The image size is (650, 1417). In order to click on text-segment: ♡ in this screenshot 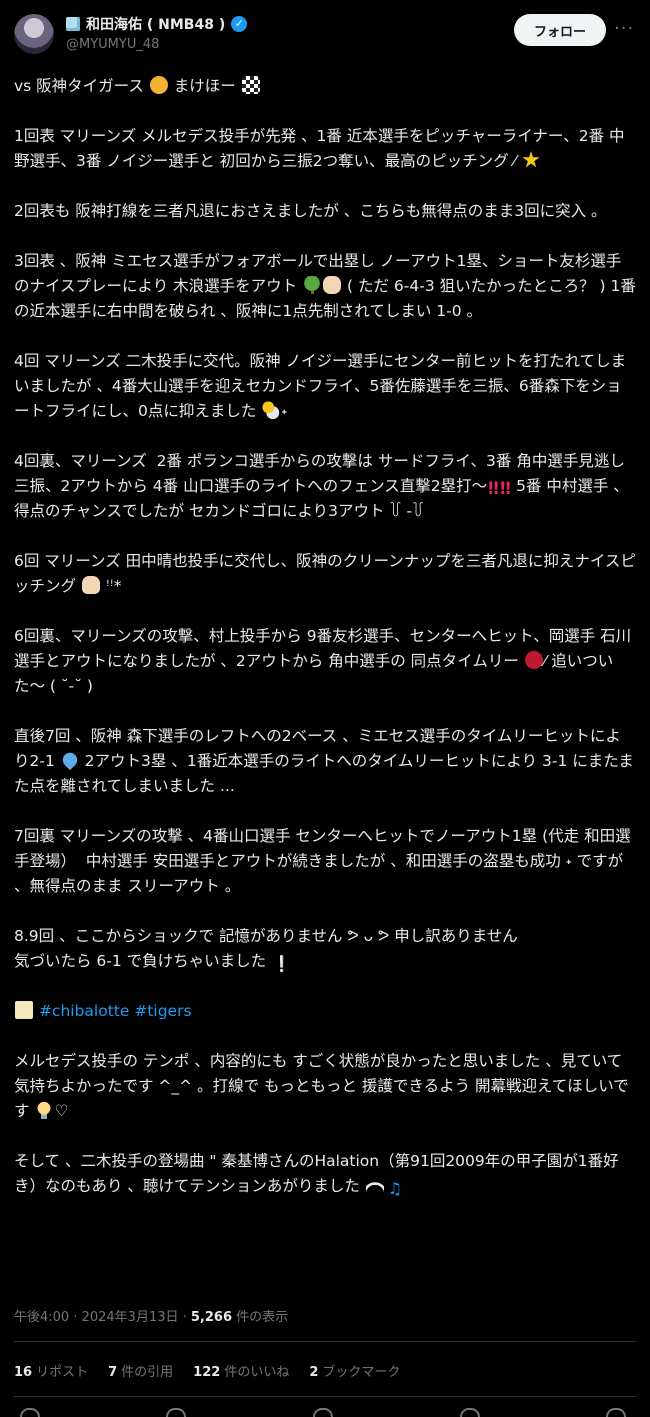, I will do `click(61, 1111)`.